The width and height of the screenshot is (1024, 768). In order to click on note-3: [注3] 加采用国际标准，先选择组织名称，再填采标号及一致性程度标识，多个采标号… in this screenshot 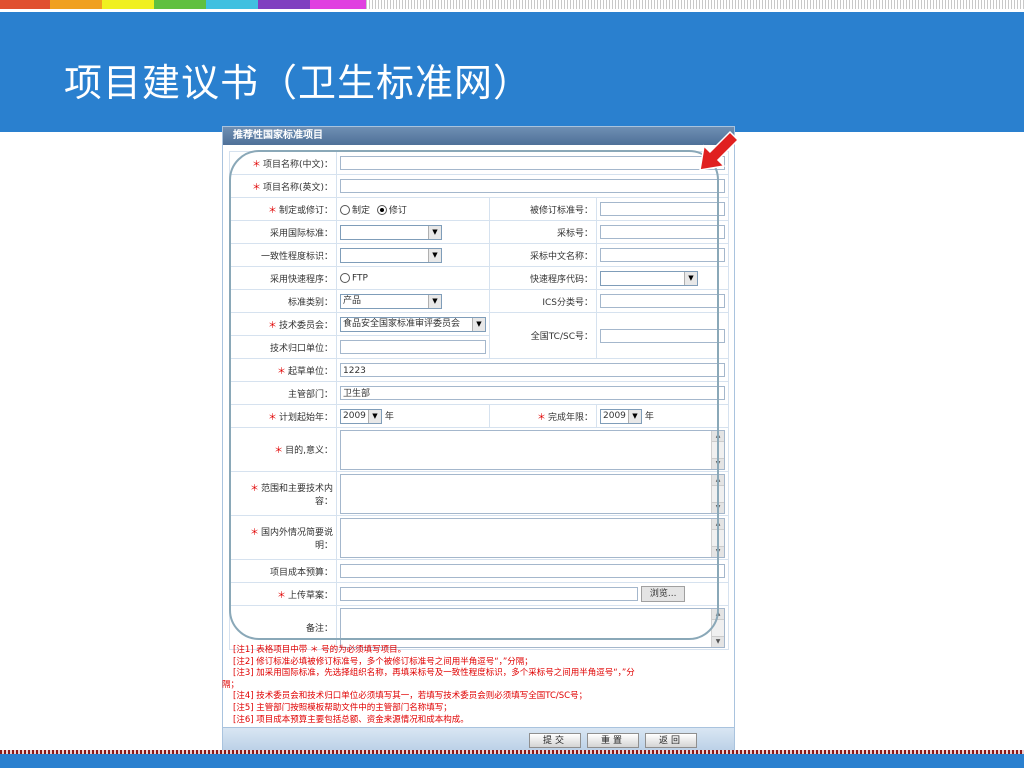, I will do `click(434, 673)`.